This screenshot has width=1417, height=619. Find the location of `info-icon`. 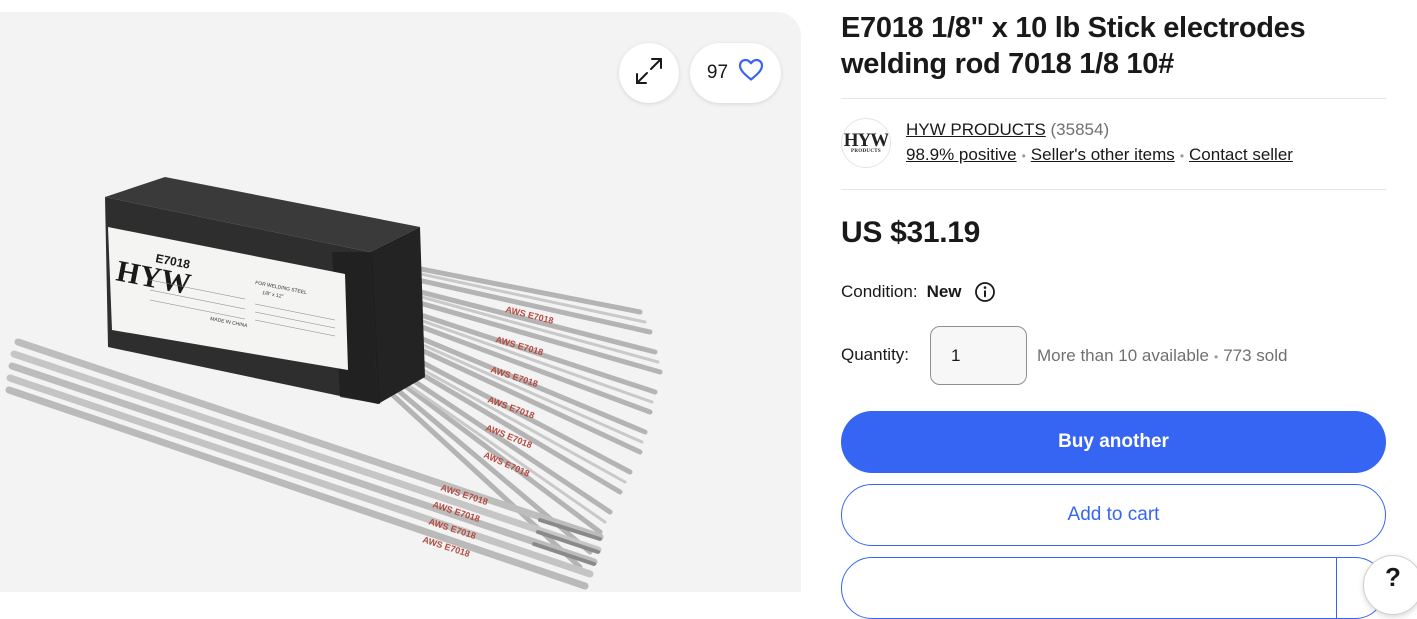

info-icon is located at coordinates (985, 292).